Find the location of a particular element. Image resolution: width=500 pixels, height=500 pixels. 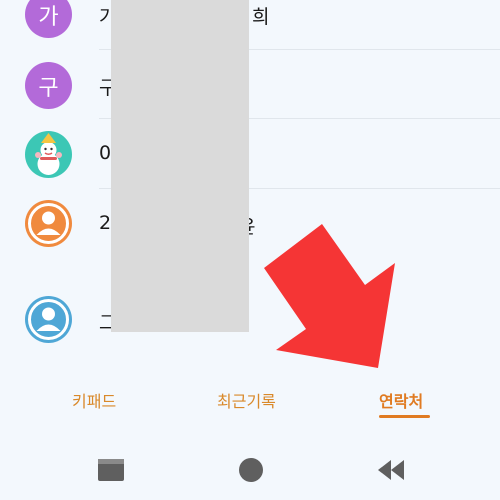

avatar: 구 is located at coordinates (48, 85).